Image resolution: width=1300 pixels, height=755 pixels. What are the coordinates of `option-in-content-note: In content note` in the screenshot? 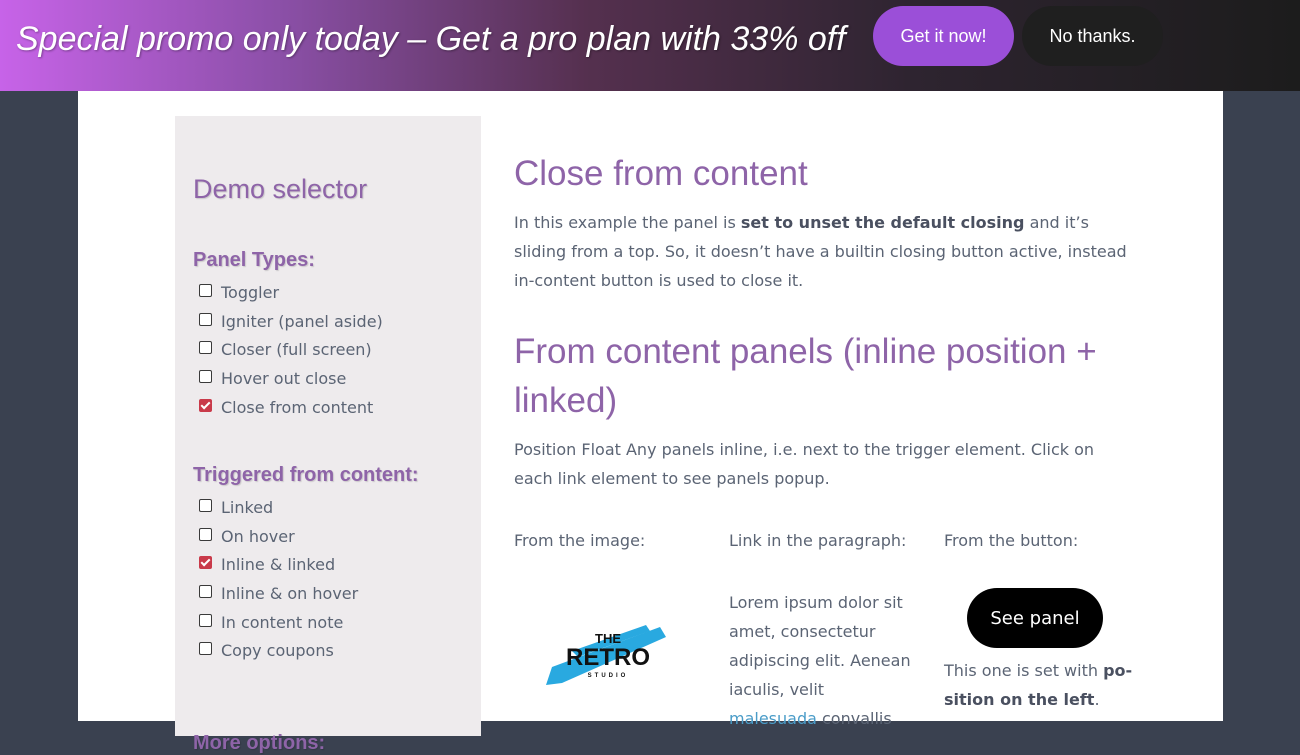 It's located at (278, 622).